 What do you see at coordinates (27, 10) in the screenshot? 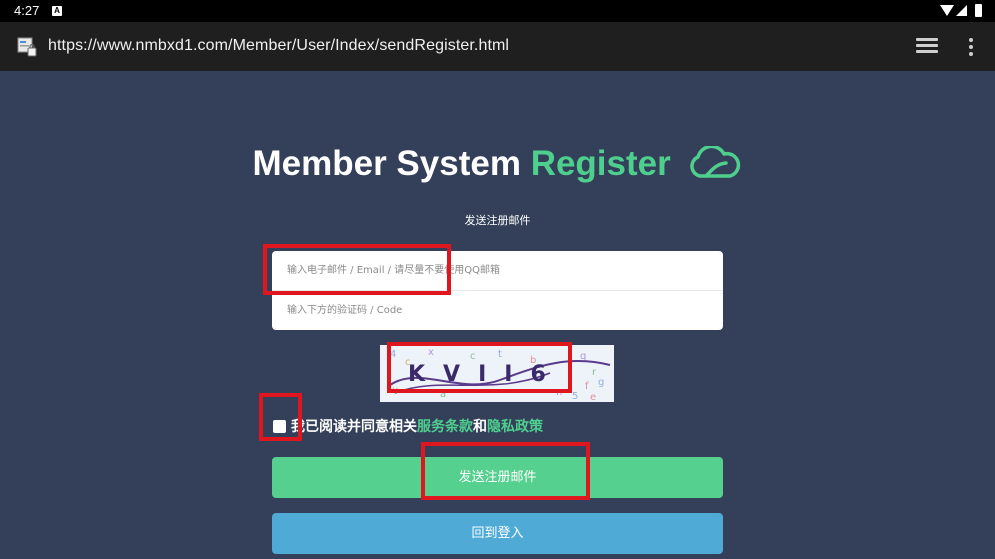
I see `status-time: 4:27` at bounding box center [27, 10].